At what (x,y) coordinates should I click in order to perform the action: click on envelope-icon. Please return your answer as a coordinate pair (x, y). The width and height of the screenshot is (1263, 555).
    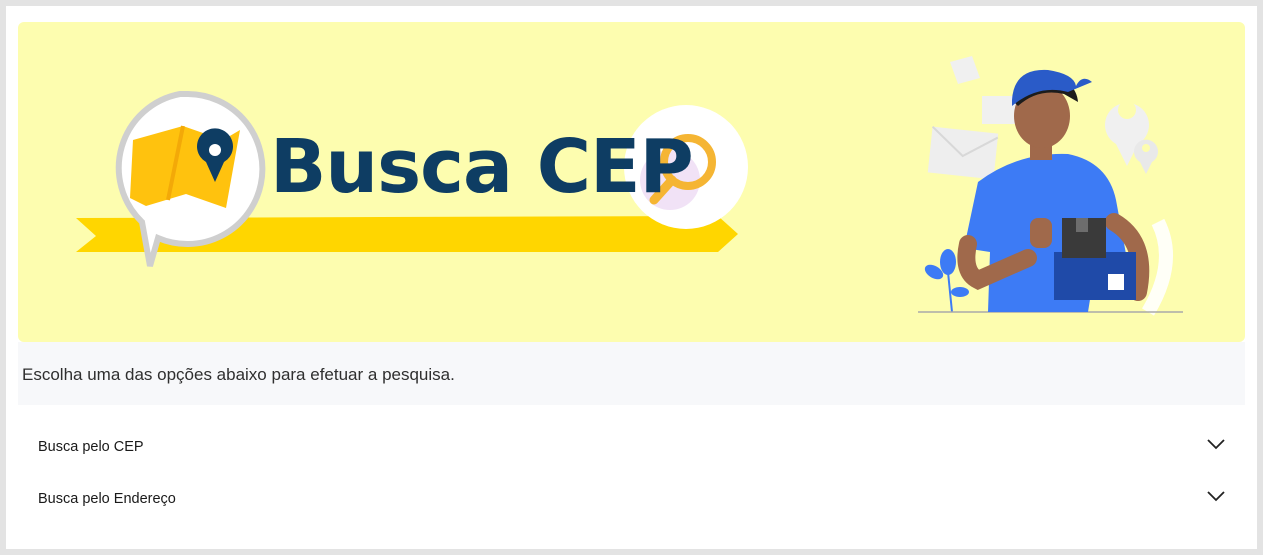
    Looking at the image, I should click on (973, 118).